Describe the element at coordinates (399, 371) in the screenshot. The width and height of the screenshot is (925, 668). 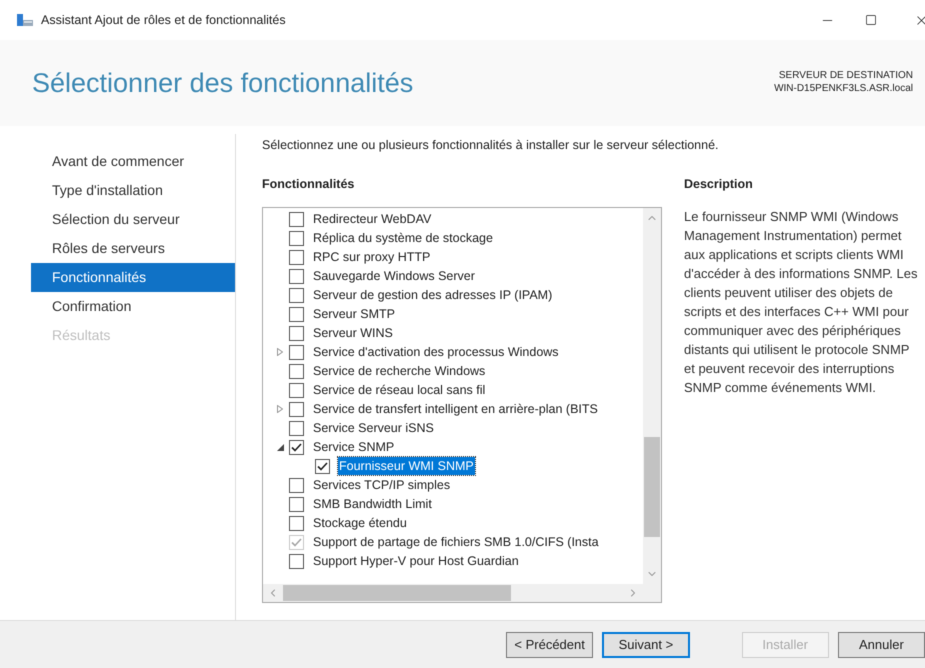
I see `feature-label: Service de recherche Windows` at that location.